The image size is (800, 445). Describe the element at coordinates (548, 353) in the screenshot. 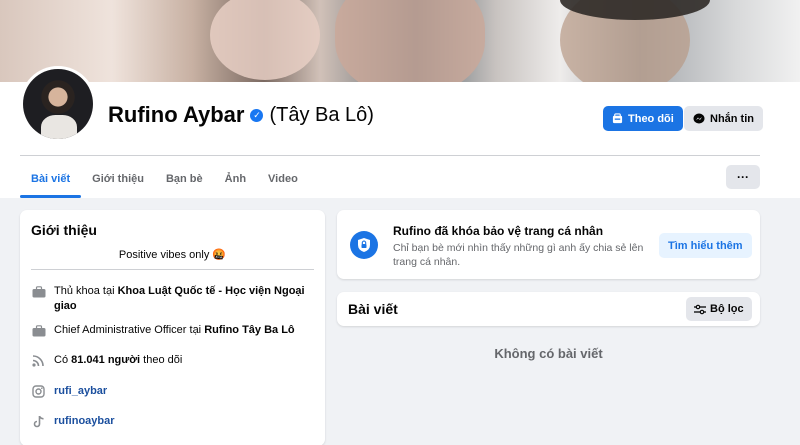

I see `empty-posts-message: Không có bài viết` at that location.